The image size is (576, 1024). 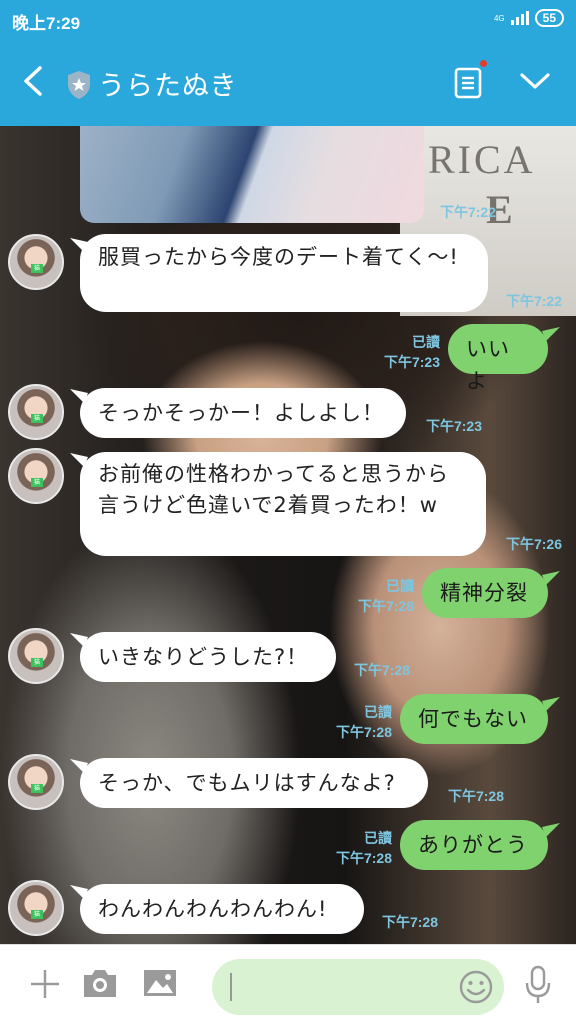 What do you see at coordinates (254, 783) in the screenshot?
I see `message-bubble: そっか、でもムリはすんなよ?` at bounding box center [254, 783].